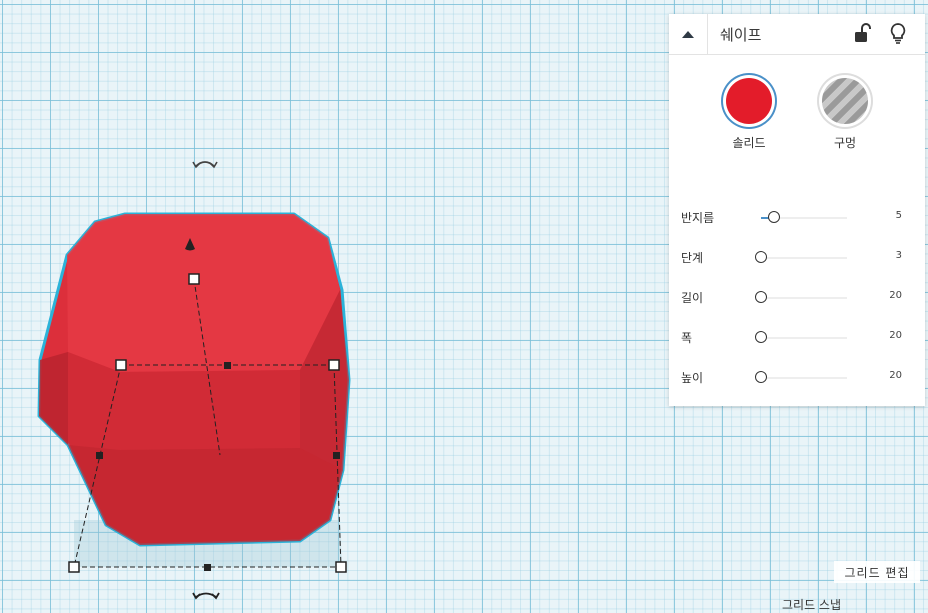 Image resolution: width=928 pixels, height=613 pixels. Describe the element at coordinates (877, 572) in the screenshot. I see `grid-edit-button: 그리드 편집` at that location.